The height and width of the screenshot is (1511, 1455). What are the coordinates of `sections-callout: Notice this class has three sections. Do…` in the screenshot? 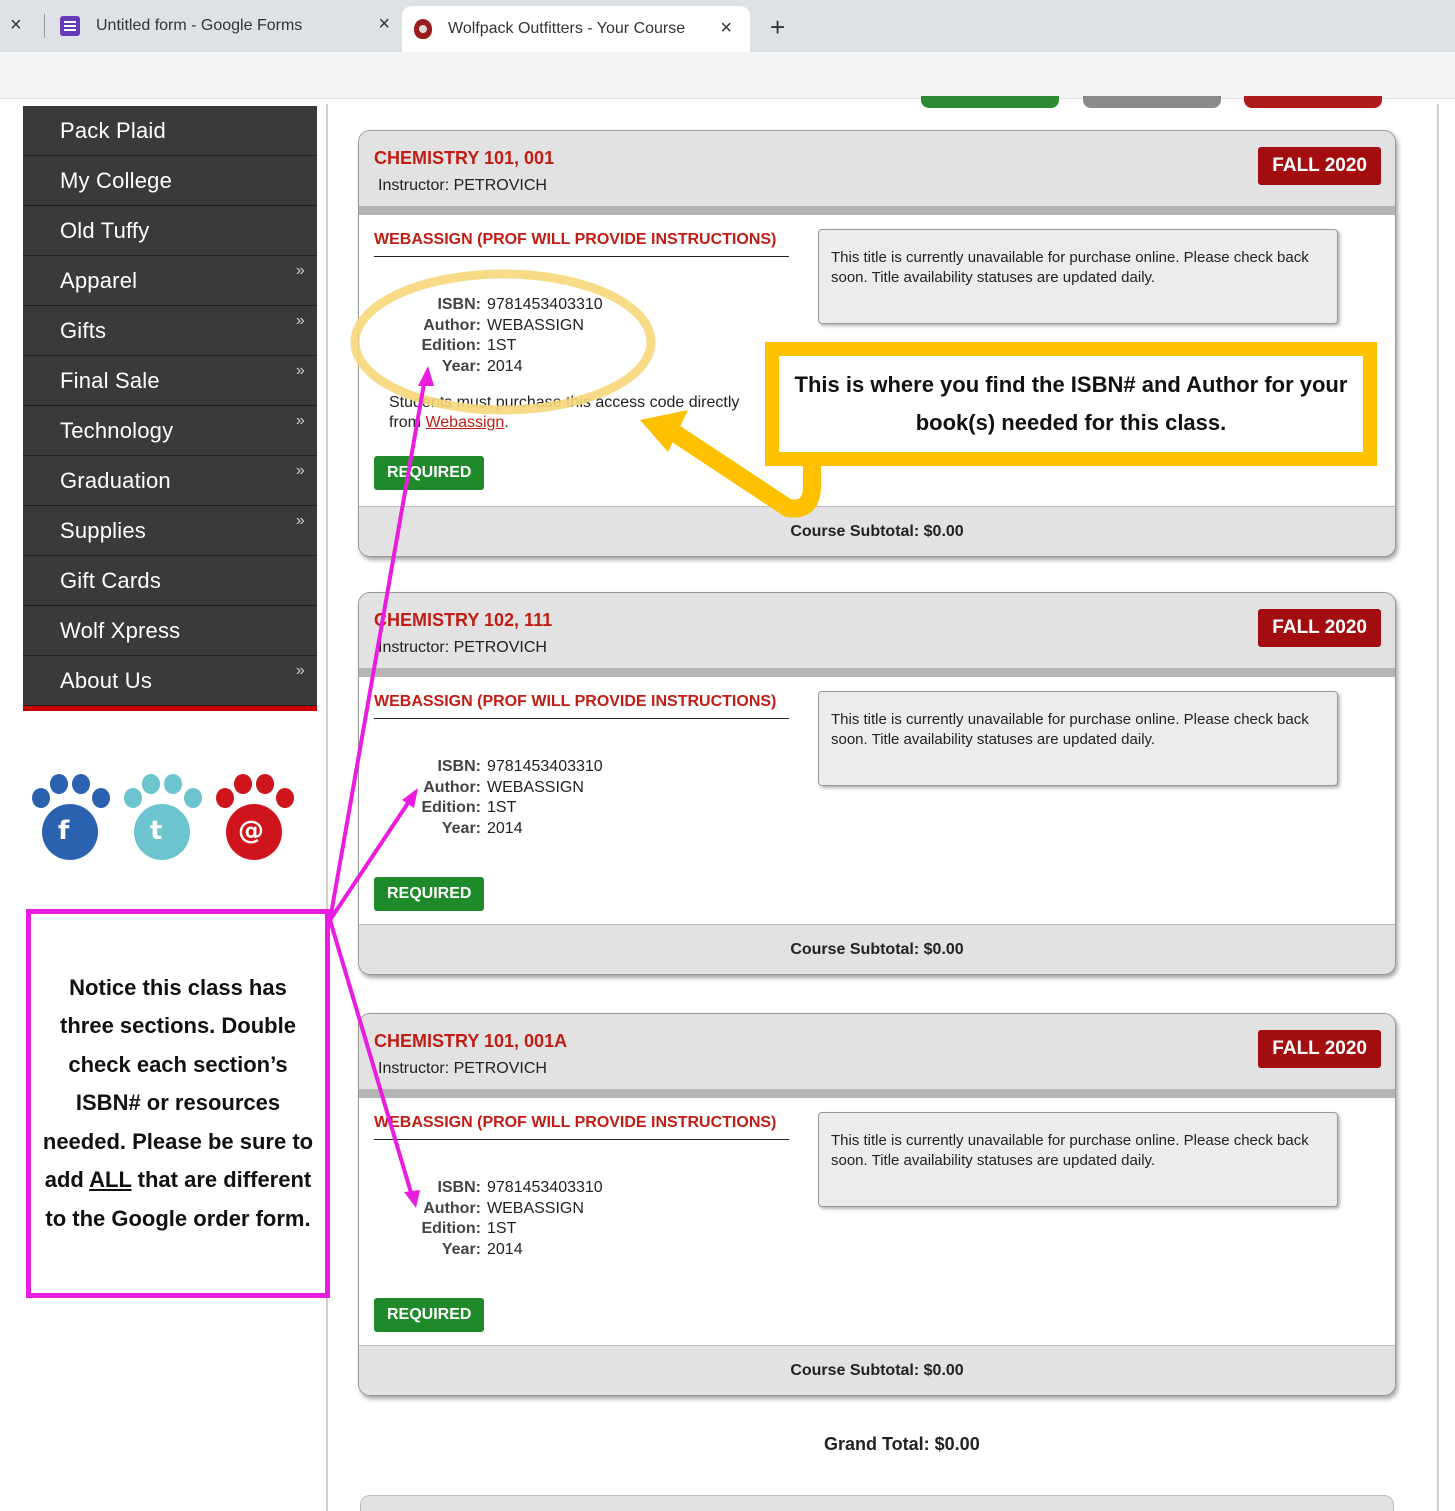 It's located at (178, 1103).